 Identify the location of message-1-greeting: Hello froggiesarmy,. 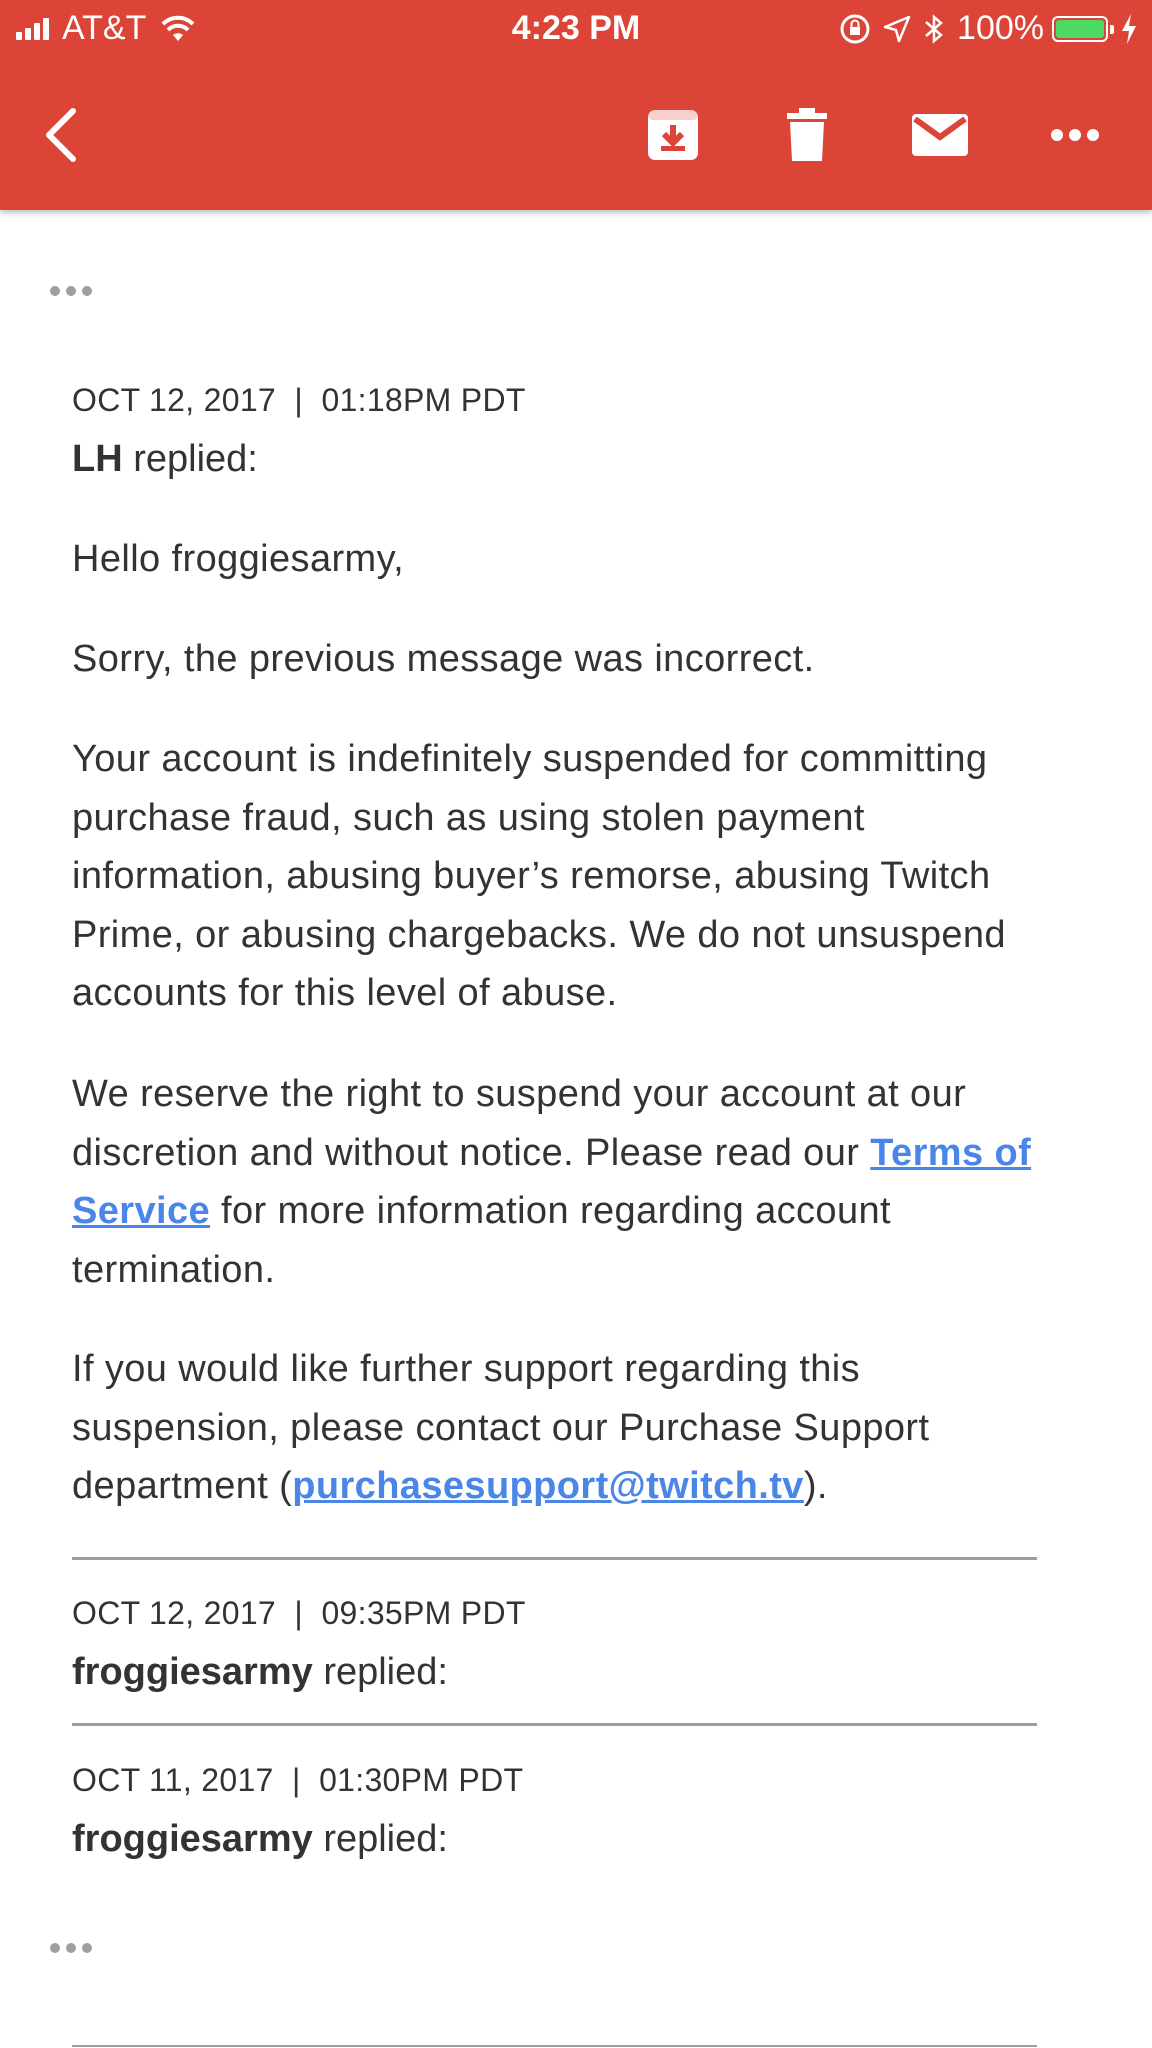
(562, 559).